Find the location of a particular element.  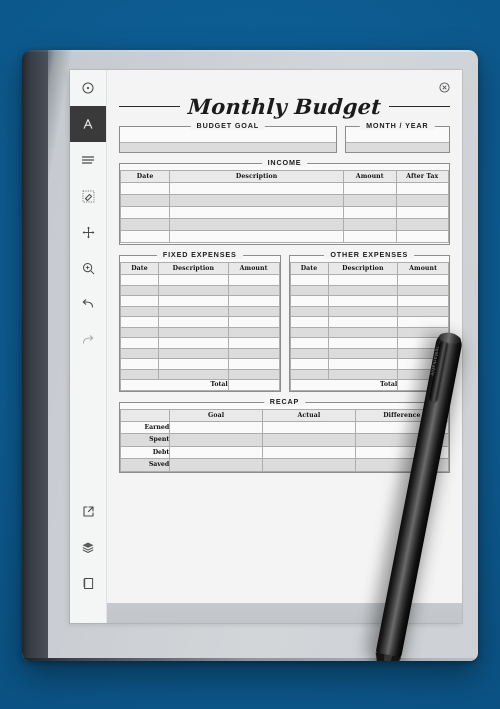

income-table: Date Description Amount After Tax is located at coordinates (284, 206).